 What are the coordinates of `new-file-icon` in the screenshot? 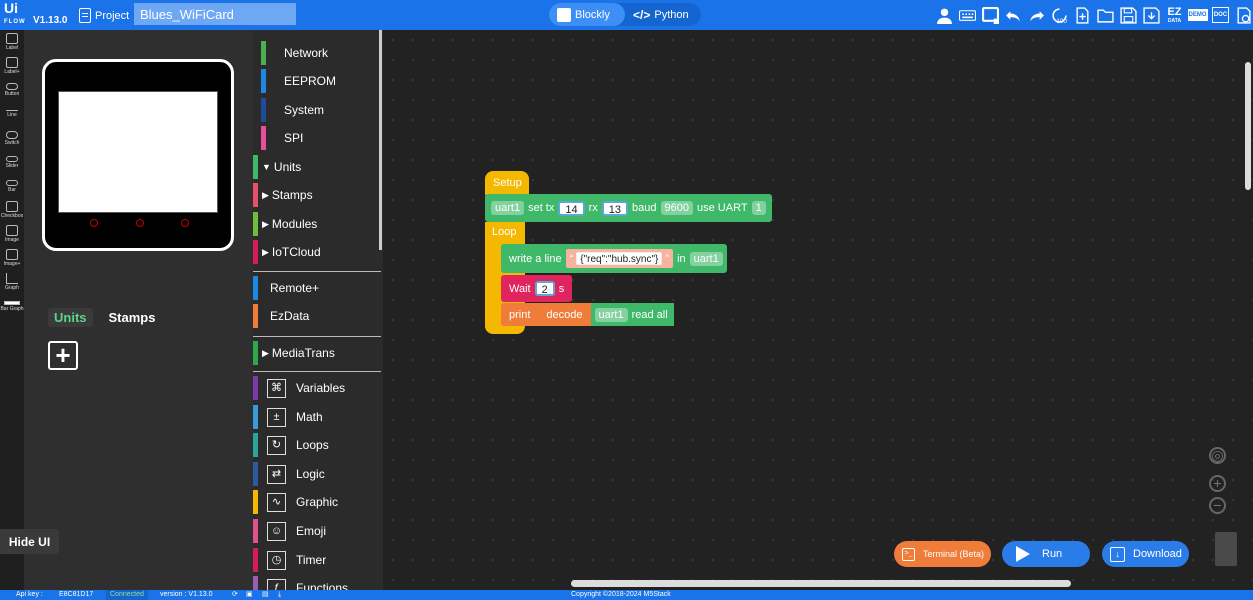 It's located at (1082, 15).